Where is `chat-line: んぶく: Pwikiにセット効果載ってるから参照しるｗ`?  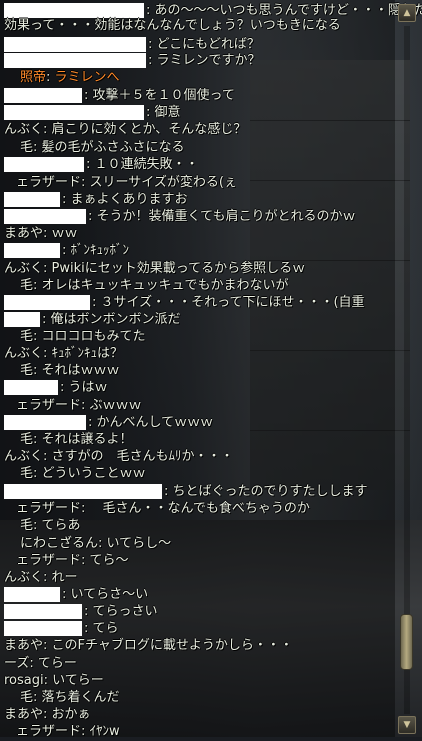 chat-line: んぶく: Pwikiにセット効果載ってるから参照しるｗ is located at coordinates (154, 269).